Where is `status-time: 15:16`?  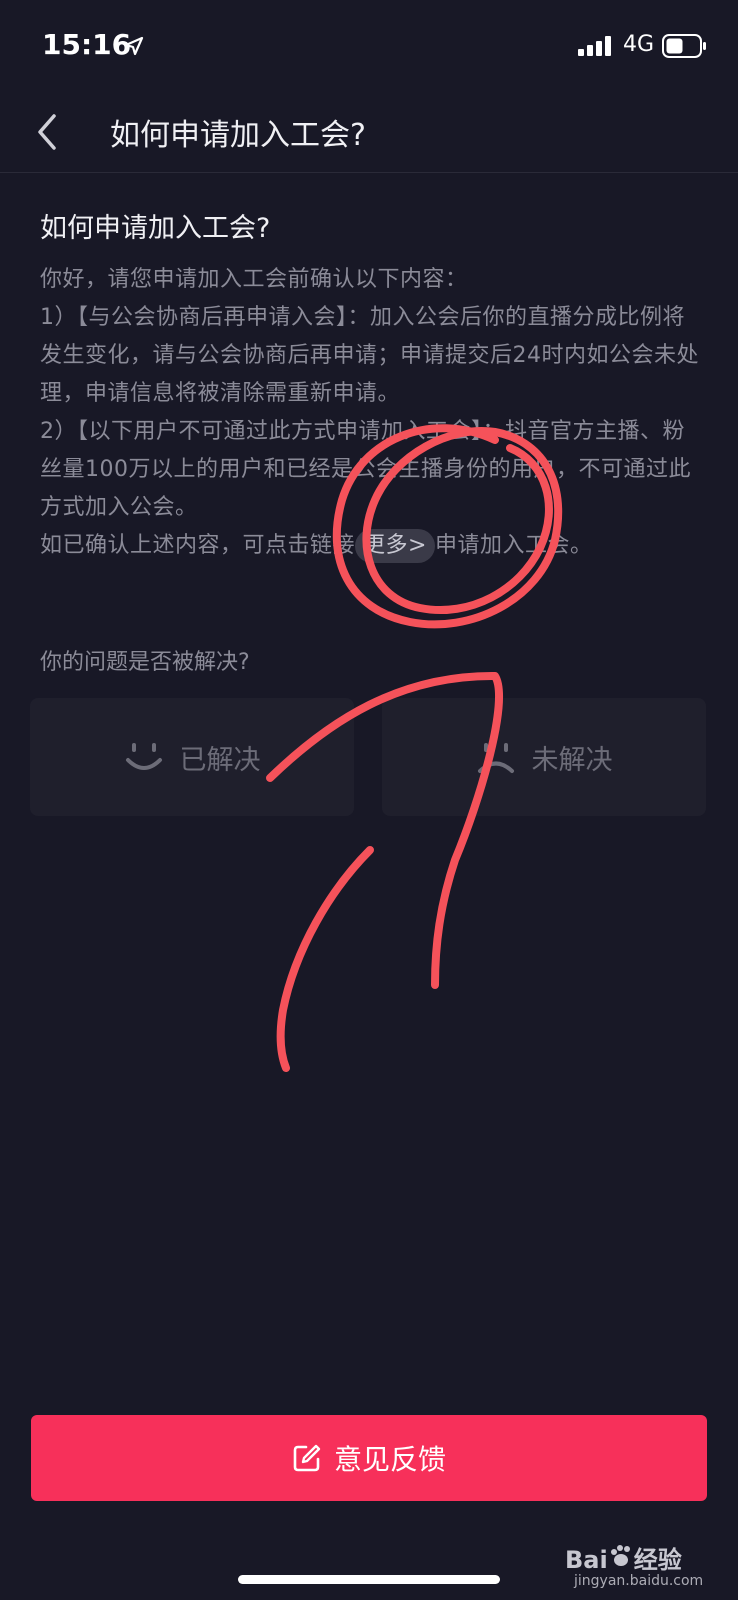 status-time: 15:16 is located at coordinates (87, 44).